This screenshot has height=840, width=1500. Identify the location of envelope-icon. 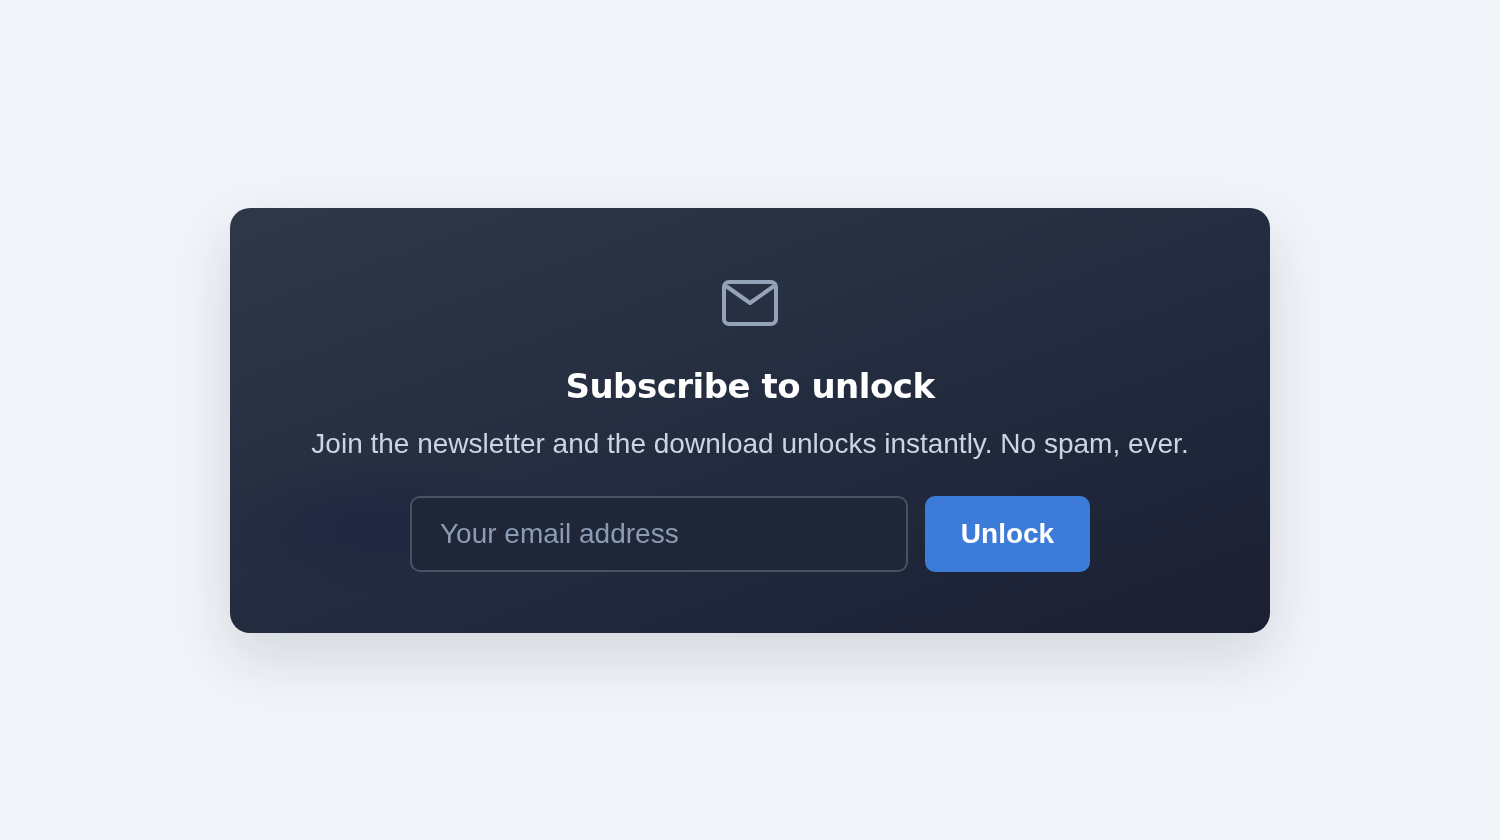
(750, 302).